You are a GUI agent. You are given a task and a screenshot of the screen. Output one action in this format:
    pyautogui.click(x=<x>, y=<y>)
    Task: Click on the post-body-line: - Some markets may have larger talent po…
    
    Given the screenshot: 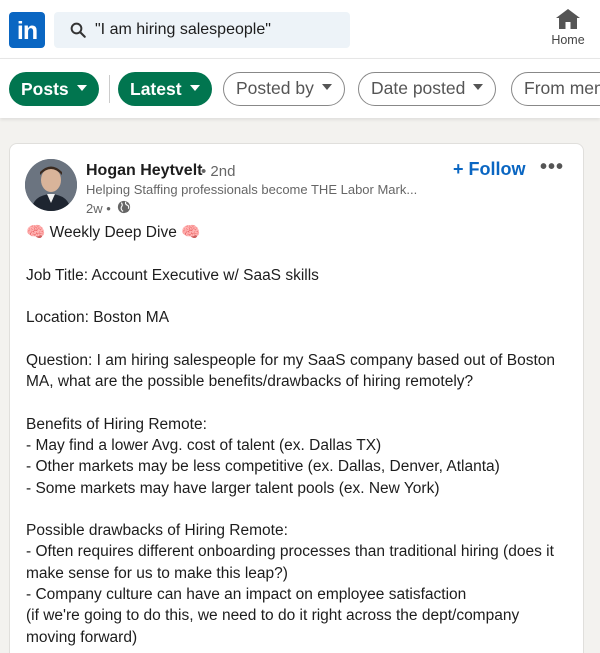 What is the action you would take?
    pyautogui.click(x=233, y=488)
    